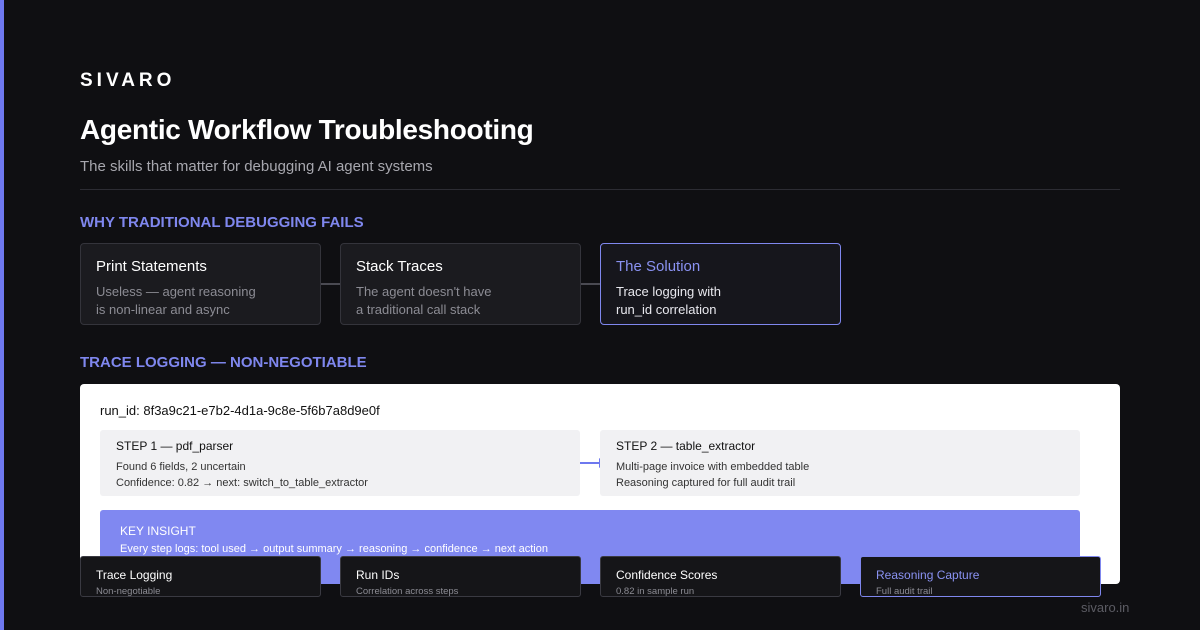  I want to click on skill-pill-run-ids: Run IDs Correlation across steps, so click(460, 576).